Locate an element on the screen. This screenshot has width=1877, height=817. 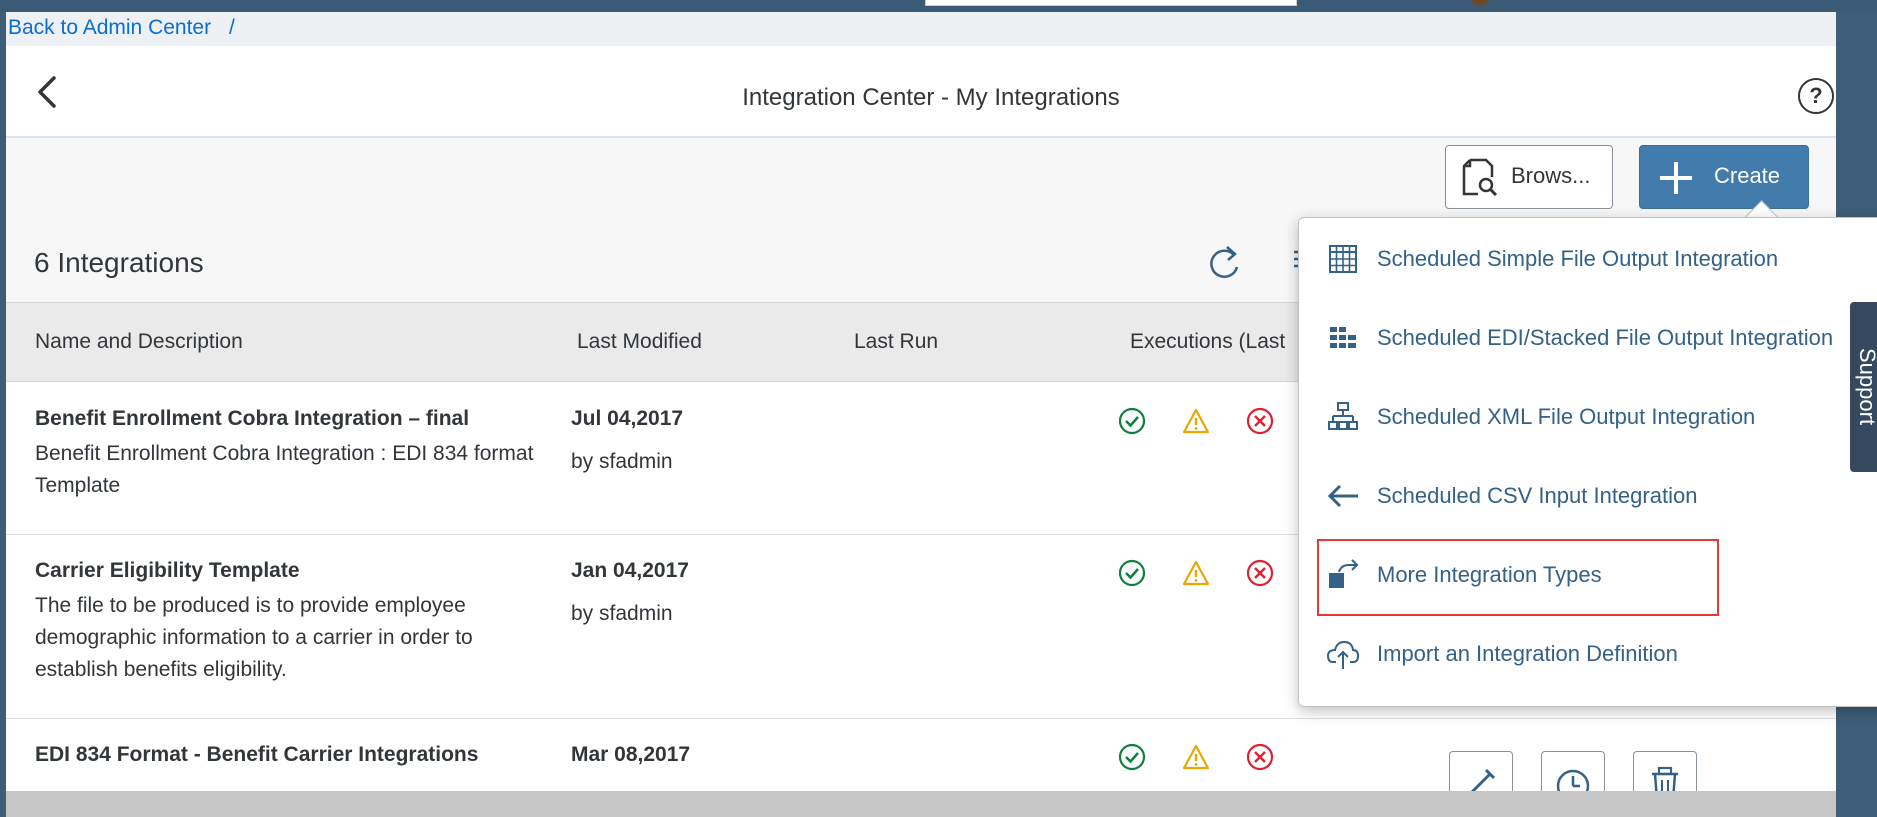
menu-item-import-definition: Import an Integration Definition is located at coordinates (1588, 652).